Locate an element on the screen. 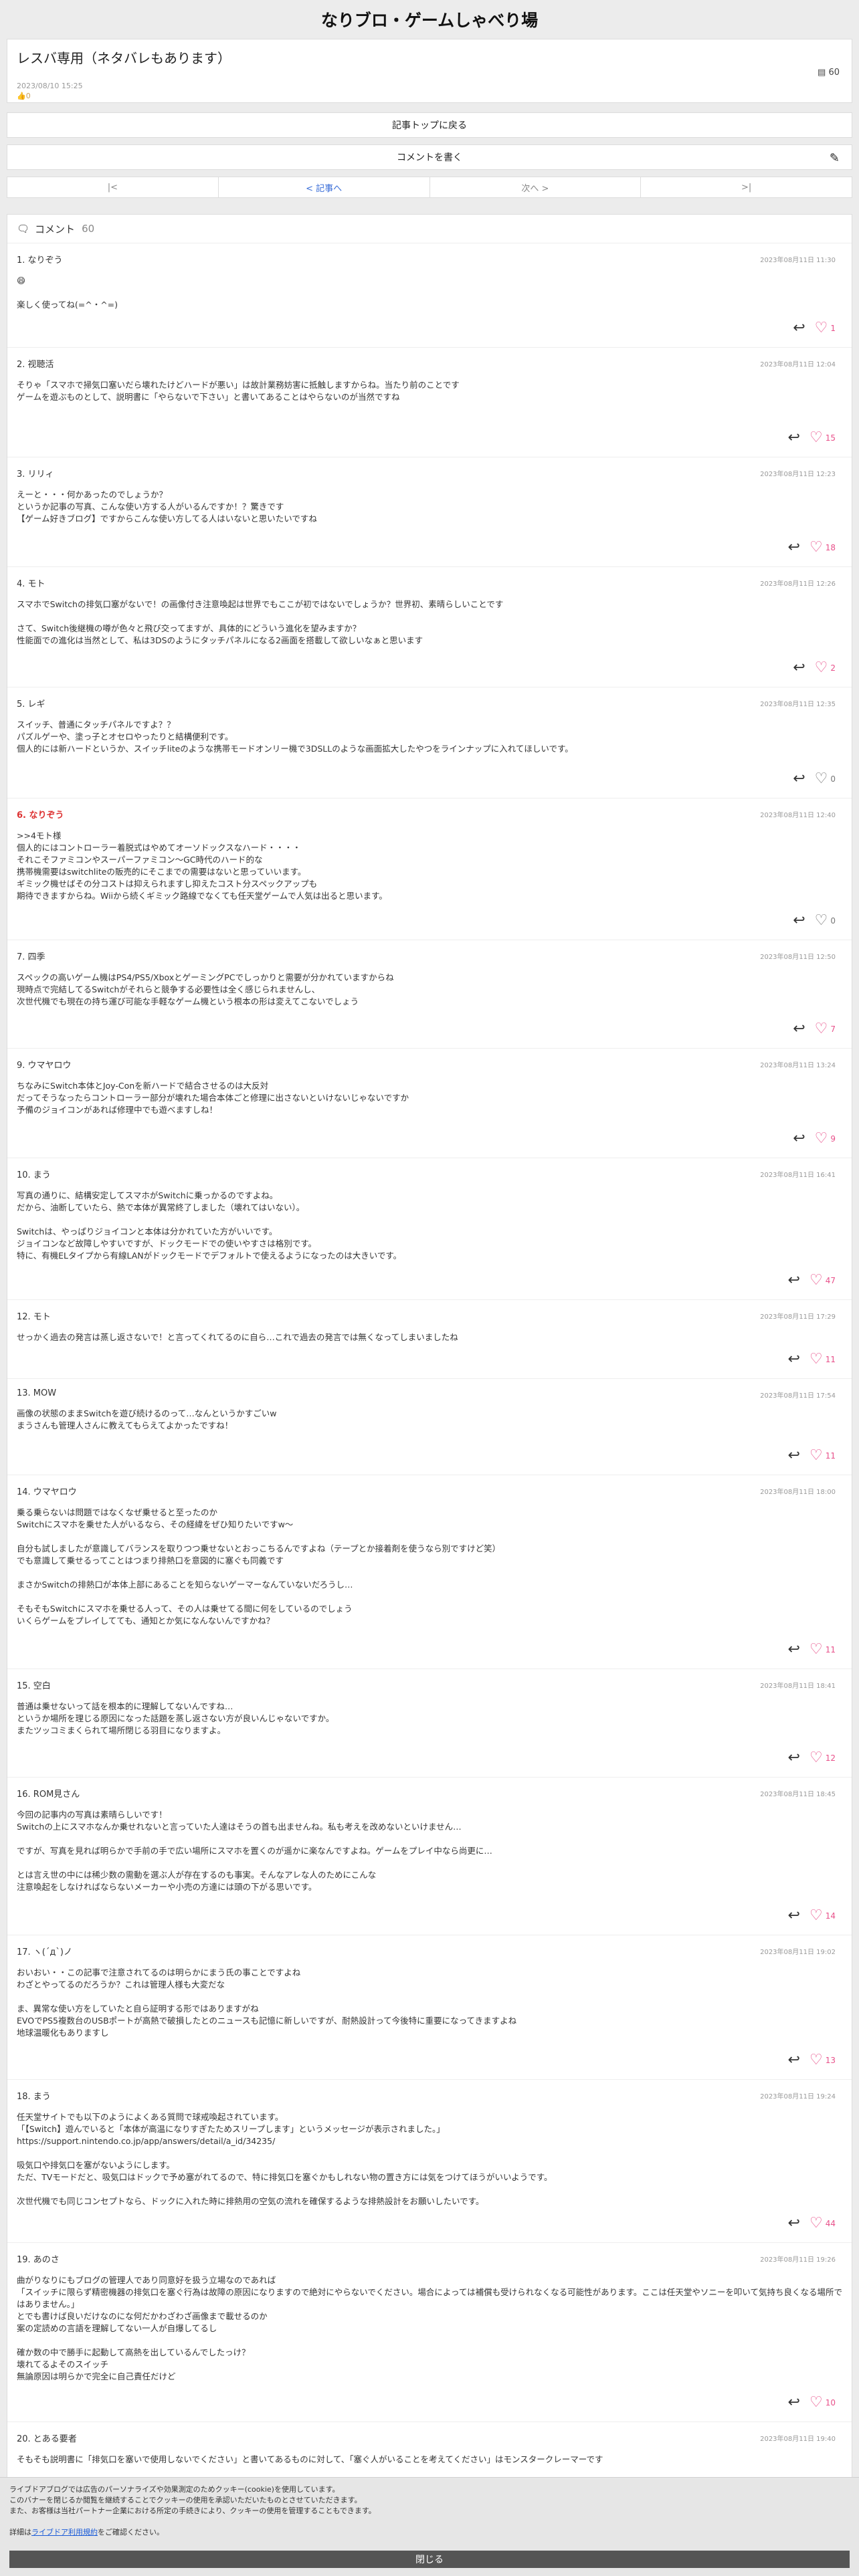 The image size is (859, 2576). comment-actions: ↩ ♡ 10 is located at coordinates (812, 2402).